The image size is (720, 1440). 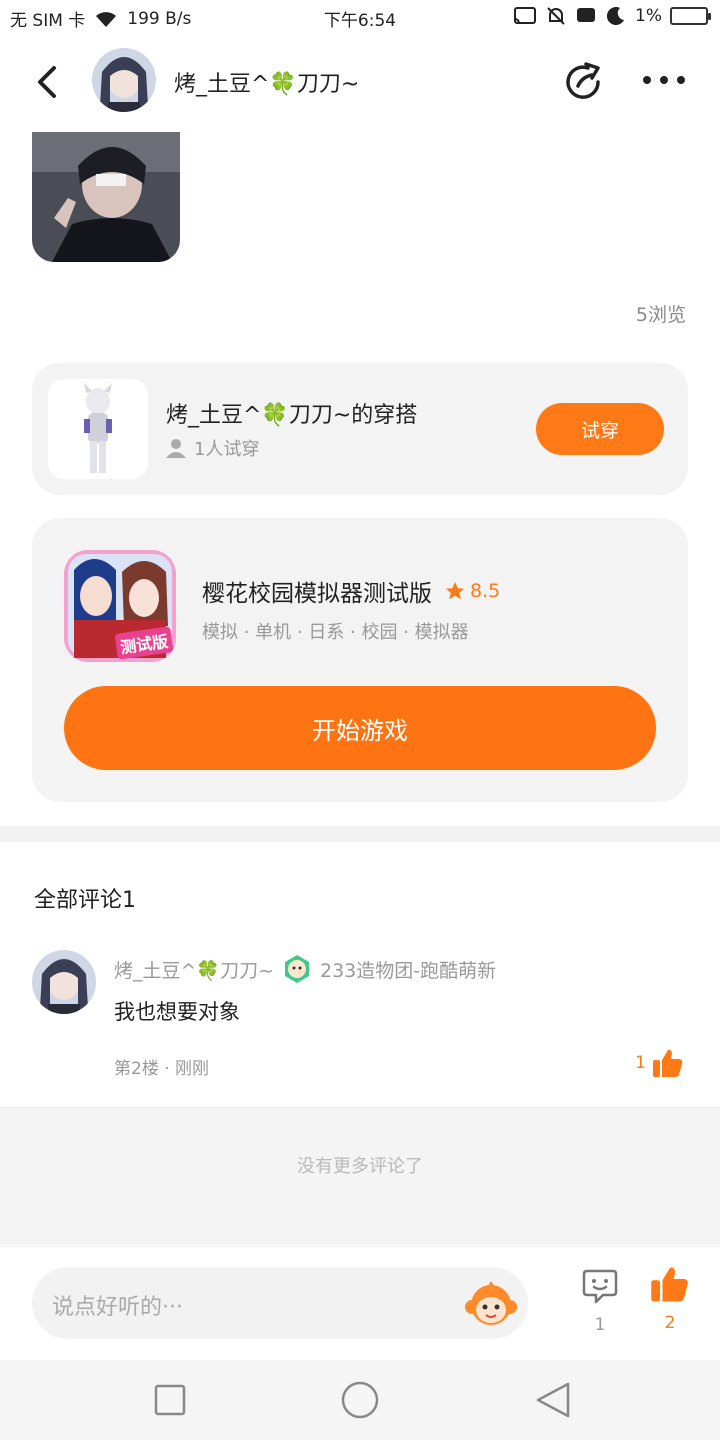 What do you see at coordinates (335, 632) in the screenshot?
I see `game-tags: 模拟 · 单机 · 日系 · 校园 · 模拟器` at bounding box center [335, 632].